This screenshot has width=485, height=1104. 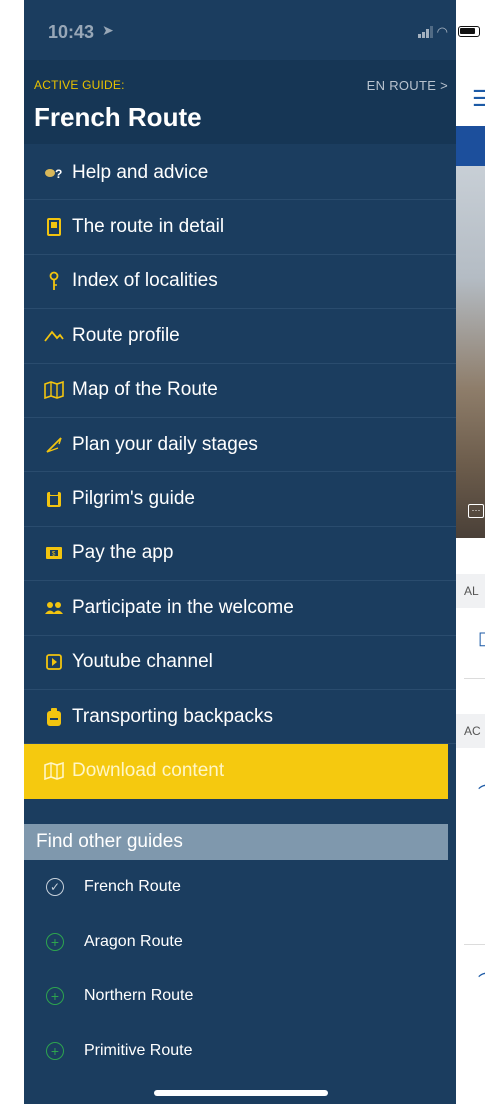 What do you see at coordinates (240, 1051) in the screenshot?
I see `guide-item-primitive: + Primitive Route` at bounding box center [240, 1051].